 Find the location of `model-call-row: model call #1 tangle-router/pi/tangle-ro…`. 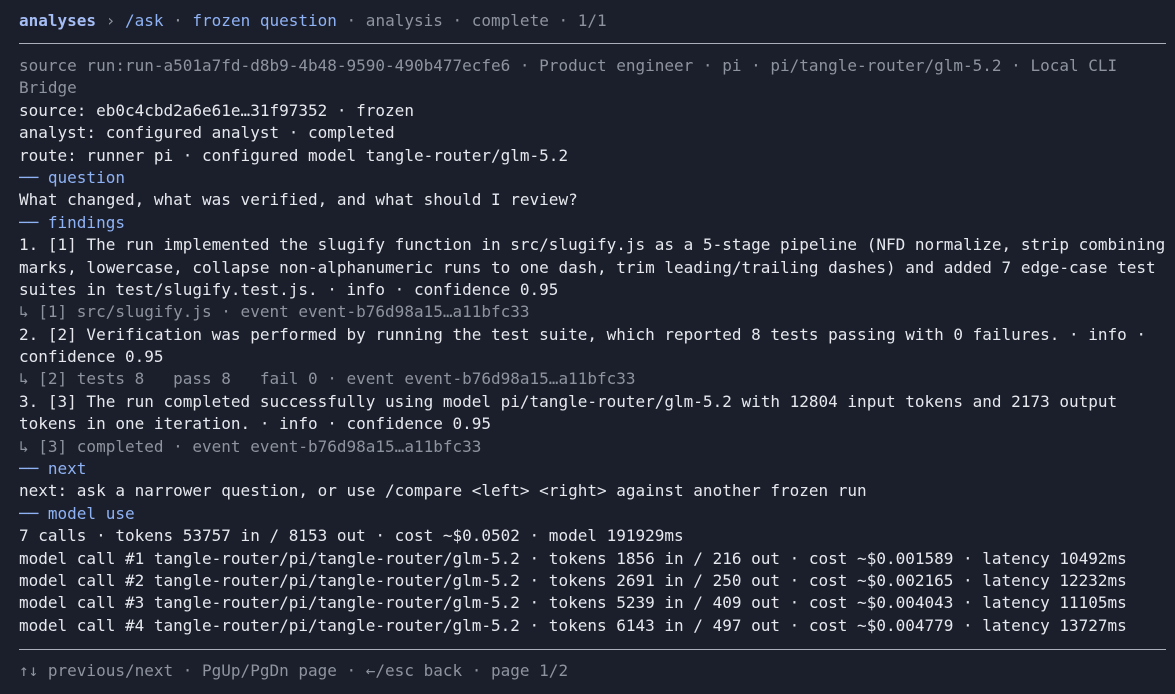

model-call-row: model call #1 tangle-router/pi/tangle-ro… is located at coordinates (573, 558).